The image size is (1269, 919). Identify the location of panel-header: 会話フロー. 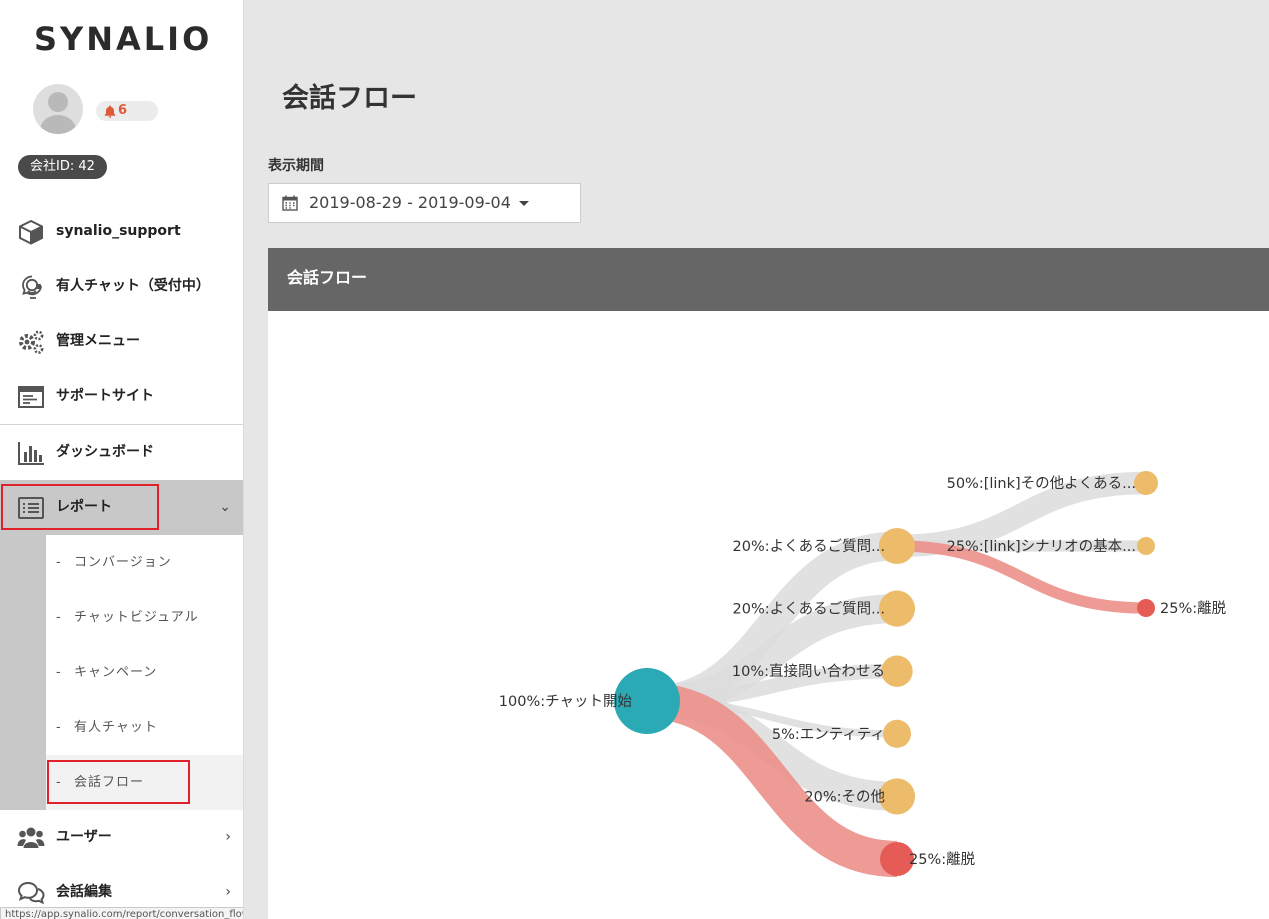
(768, 279).